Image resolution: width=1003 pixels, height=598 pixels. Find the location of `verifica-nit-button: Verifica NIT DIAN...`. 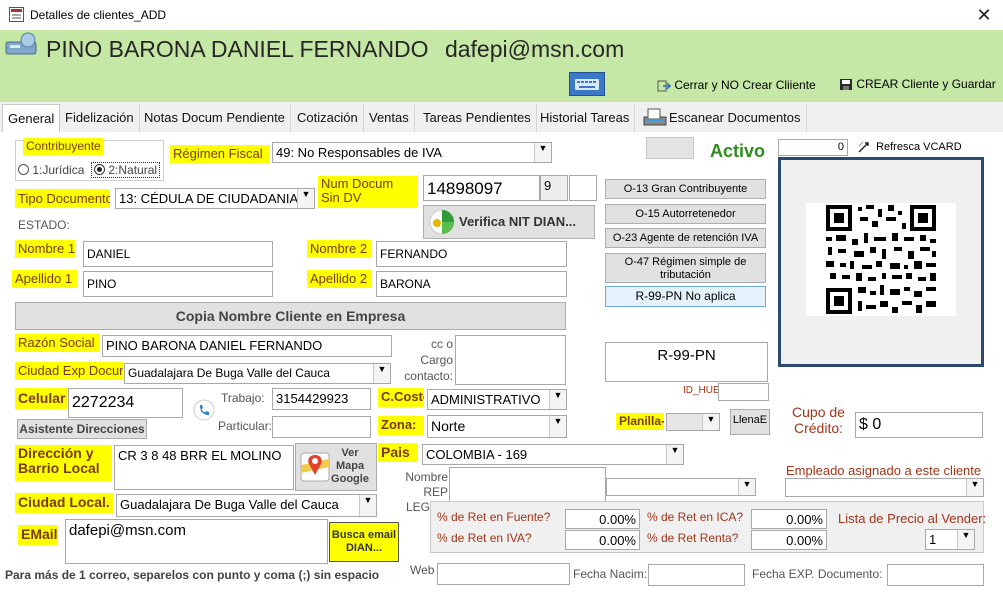

verifica-nit-button: Verifica NIT DIAN... is located at coordinates (509, 222).